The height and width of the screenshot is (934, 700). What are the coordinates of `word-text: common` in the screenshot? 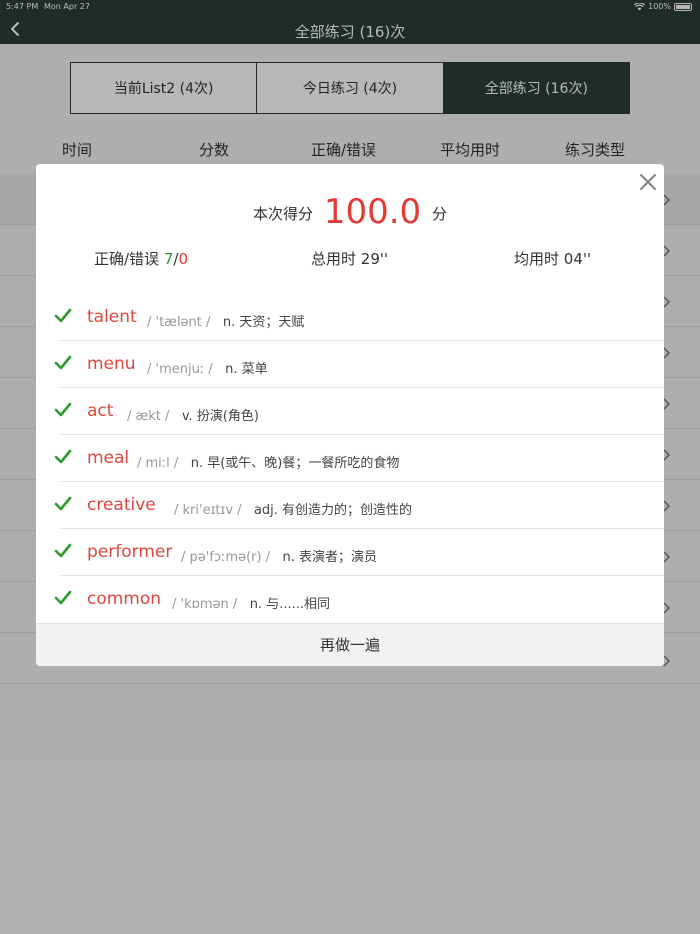 It's located at (124, 599).